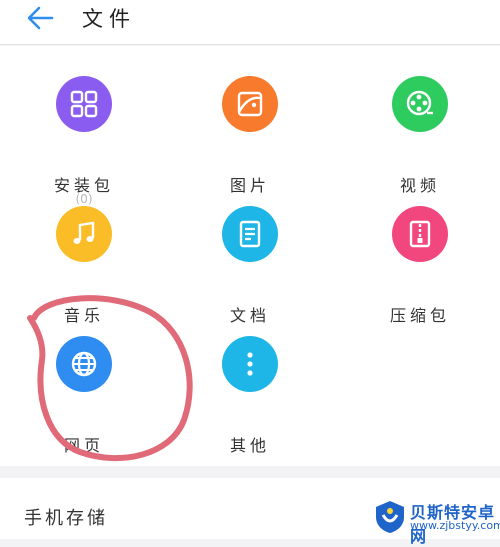 The height and width of the screenshot is (547, 500). I want to click on globe-icon, so click(84, 364).